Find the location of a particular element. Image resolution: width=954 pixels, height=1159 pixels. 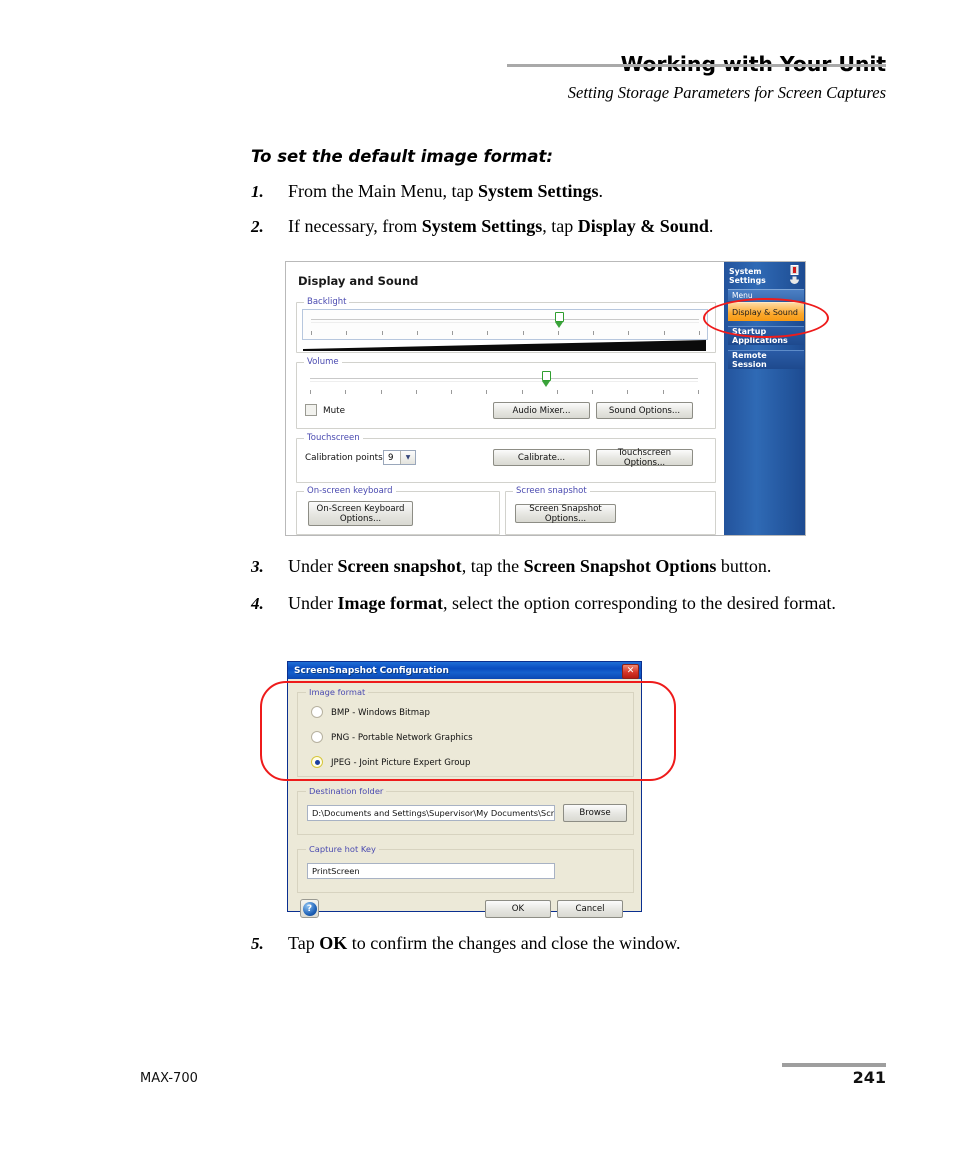

image-format-label: Image format is located at coordinates (337, 692).